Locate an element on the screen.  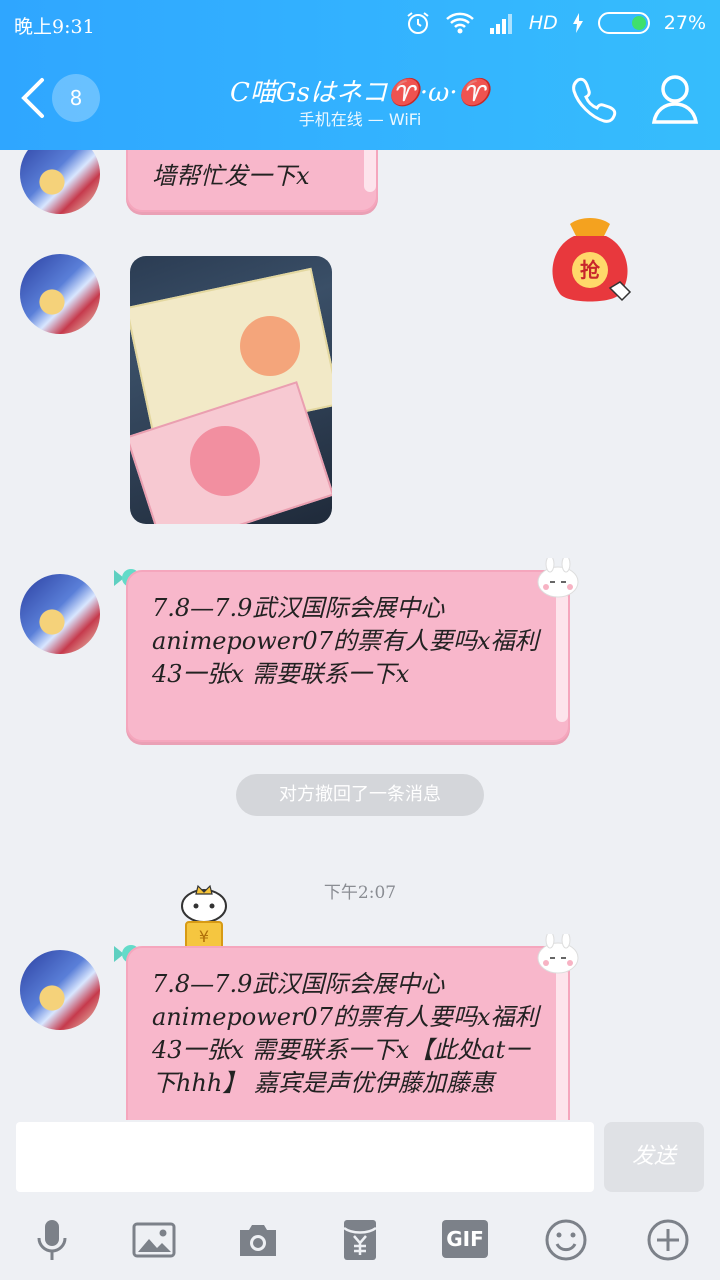
red-packet-bag-icon: 抢 is located at coordinates (590, 262).